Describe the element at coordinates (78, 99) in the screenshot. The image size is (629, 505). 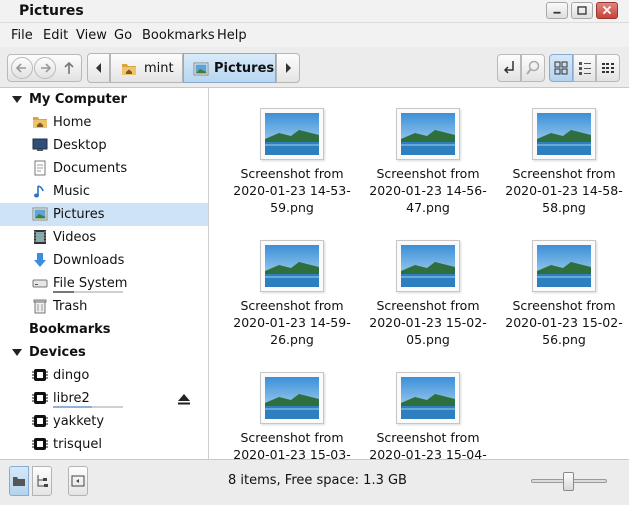
I see `sidebar-section-label: My Computer` at that location.